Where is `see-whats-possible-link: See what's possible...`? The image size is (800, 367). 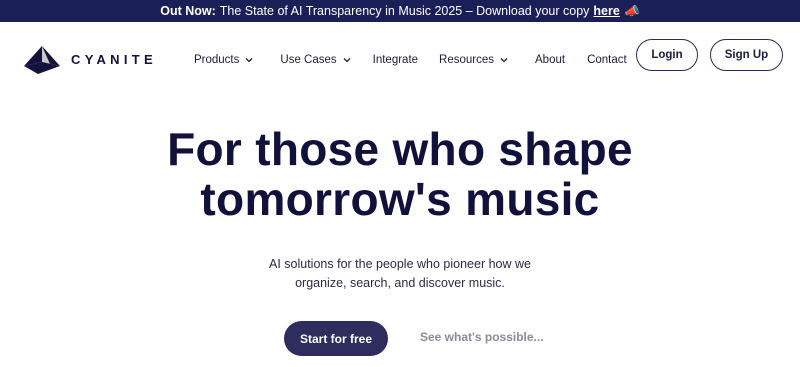 see-whats-possible-link: See what's possible... is located at coordinates (482, 337).